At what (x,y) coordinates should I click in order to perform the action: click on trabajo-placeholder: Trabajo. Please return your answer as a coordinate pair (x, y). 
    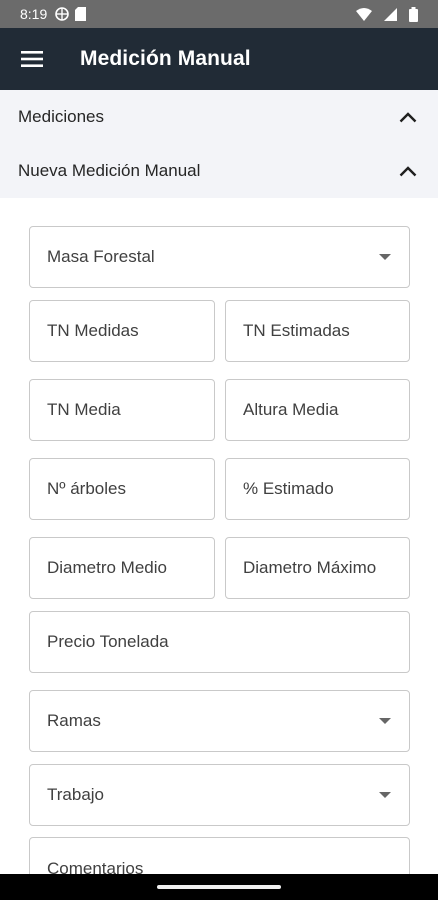
    Looking at the image, I should click on (76, 794).